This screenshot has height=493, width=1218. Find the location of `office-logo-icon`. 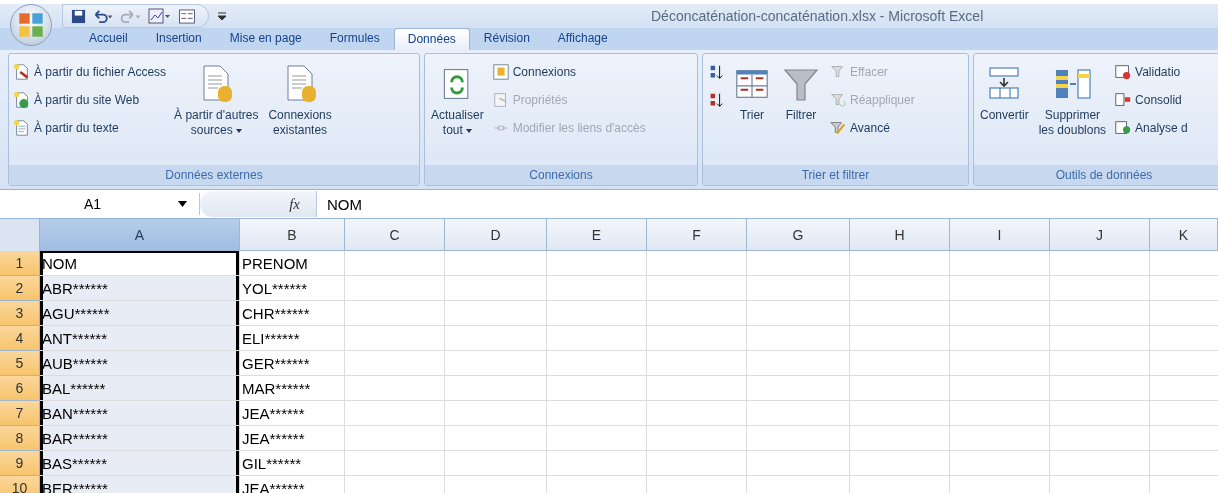

office-logo-icon is located at coordinates (31, 25).